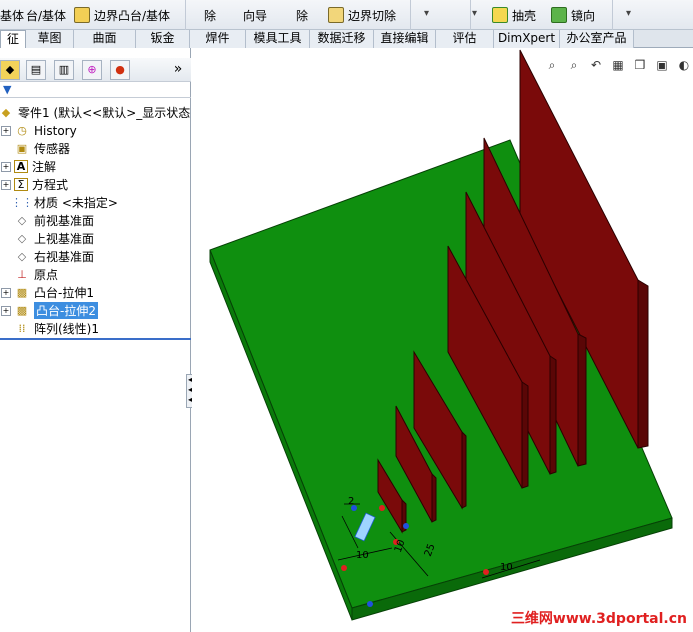  Describe the element at coordinates (597, 39) in the screenshot. I see `tab-office-products: 办公室产品` at that location.